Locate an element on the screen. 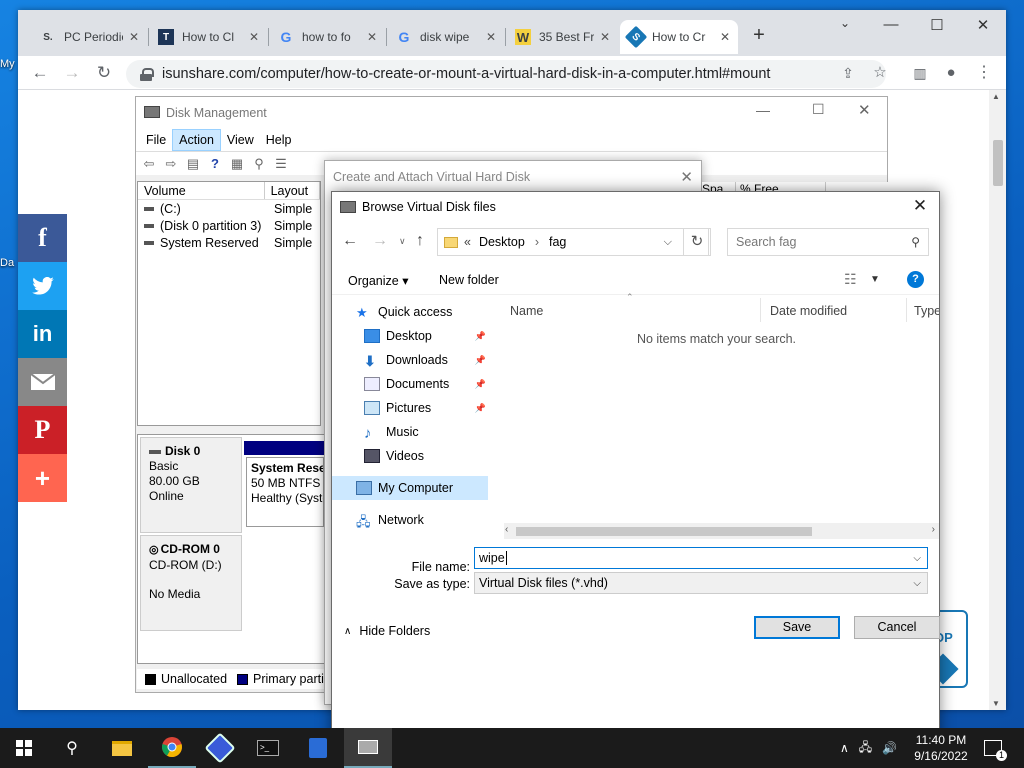 The image size is (1024, 768). cdrom-header: ◎ CD-ROM 0 CD-ROM (D:) No Media is located at coordinates (191, 583).